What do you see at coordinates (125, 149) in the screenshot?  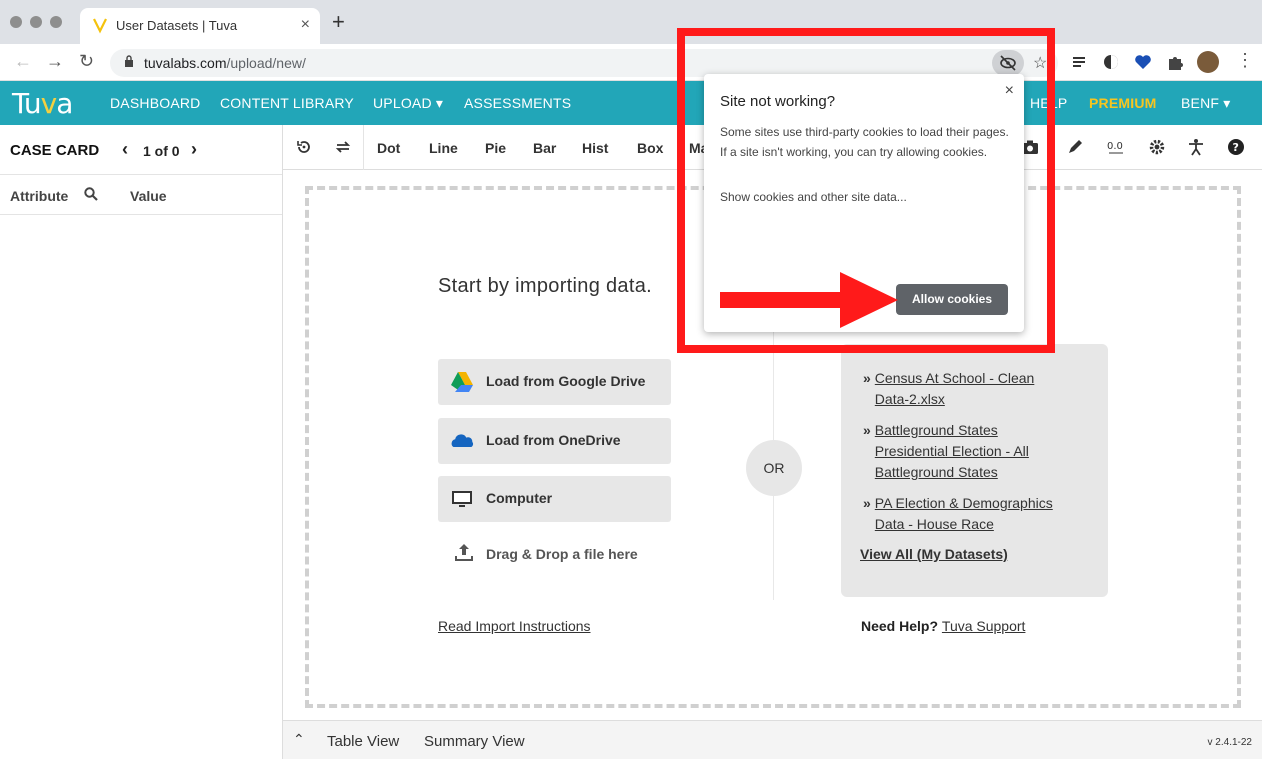 I see `case-prev-chevron-icon: ‹` at bounding box center [125, 149].